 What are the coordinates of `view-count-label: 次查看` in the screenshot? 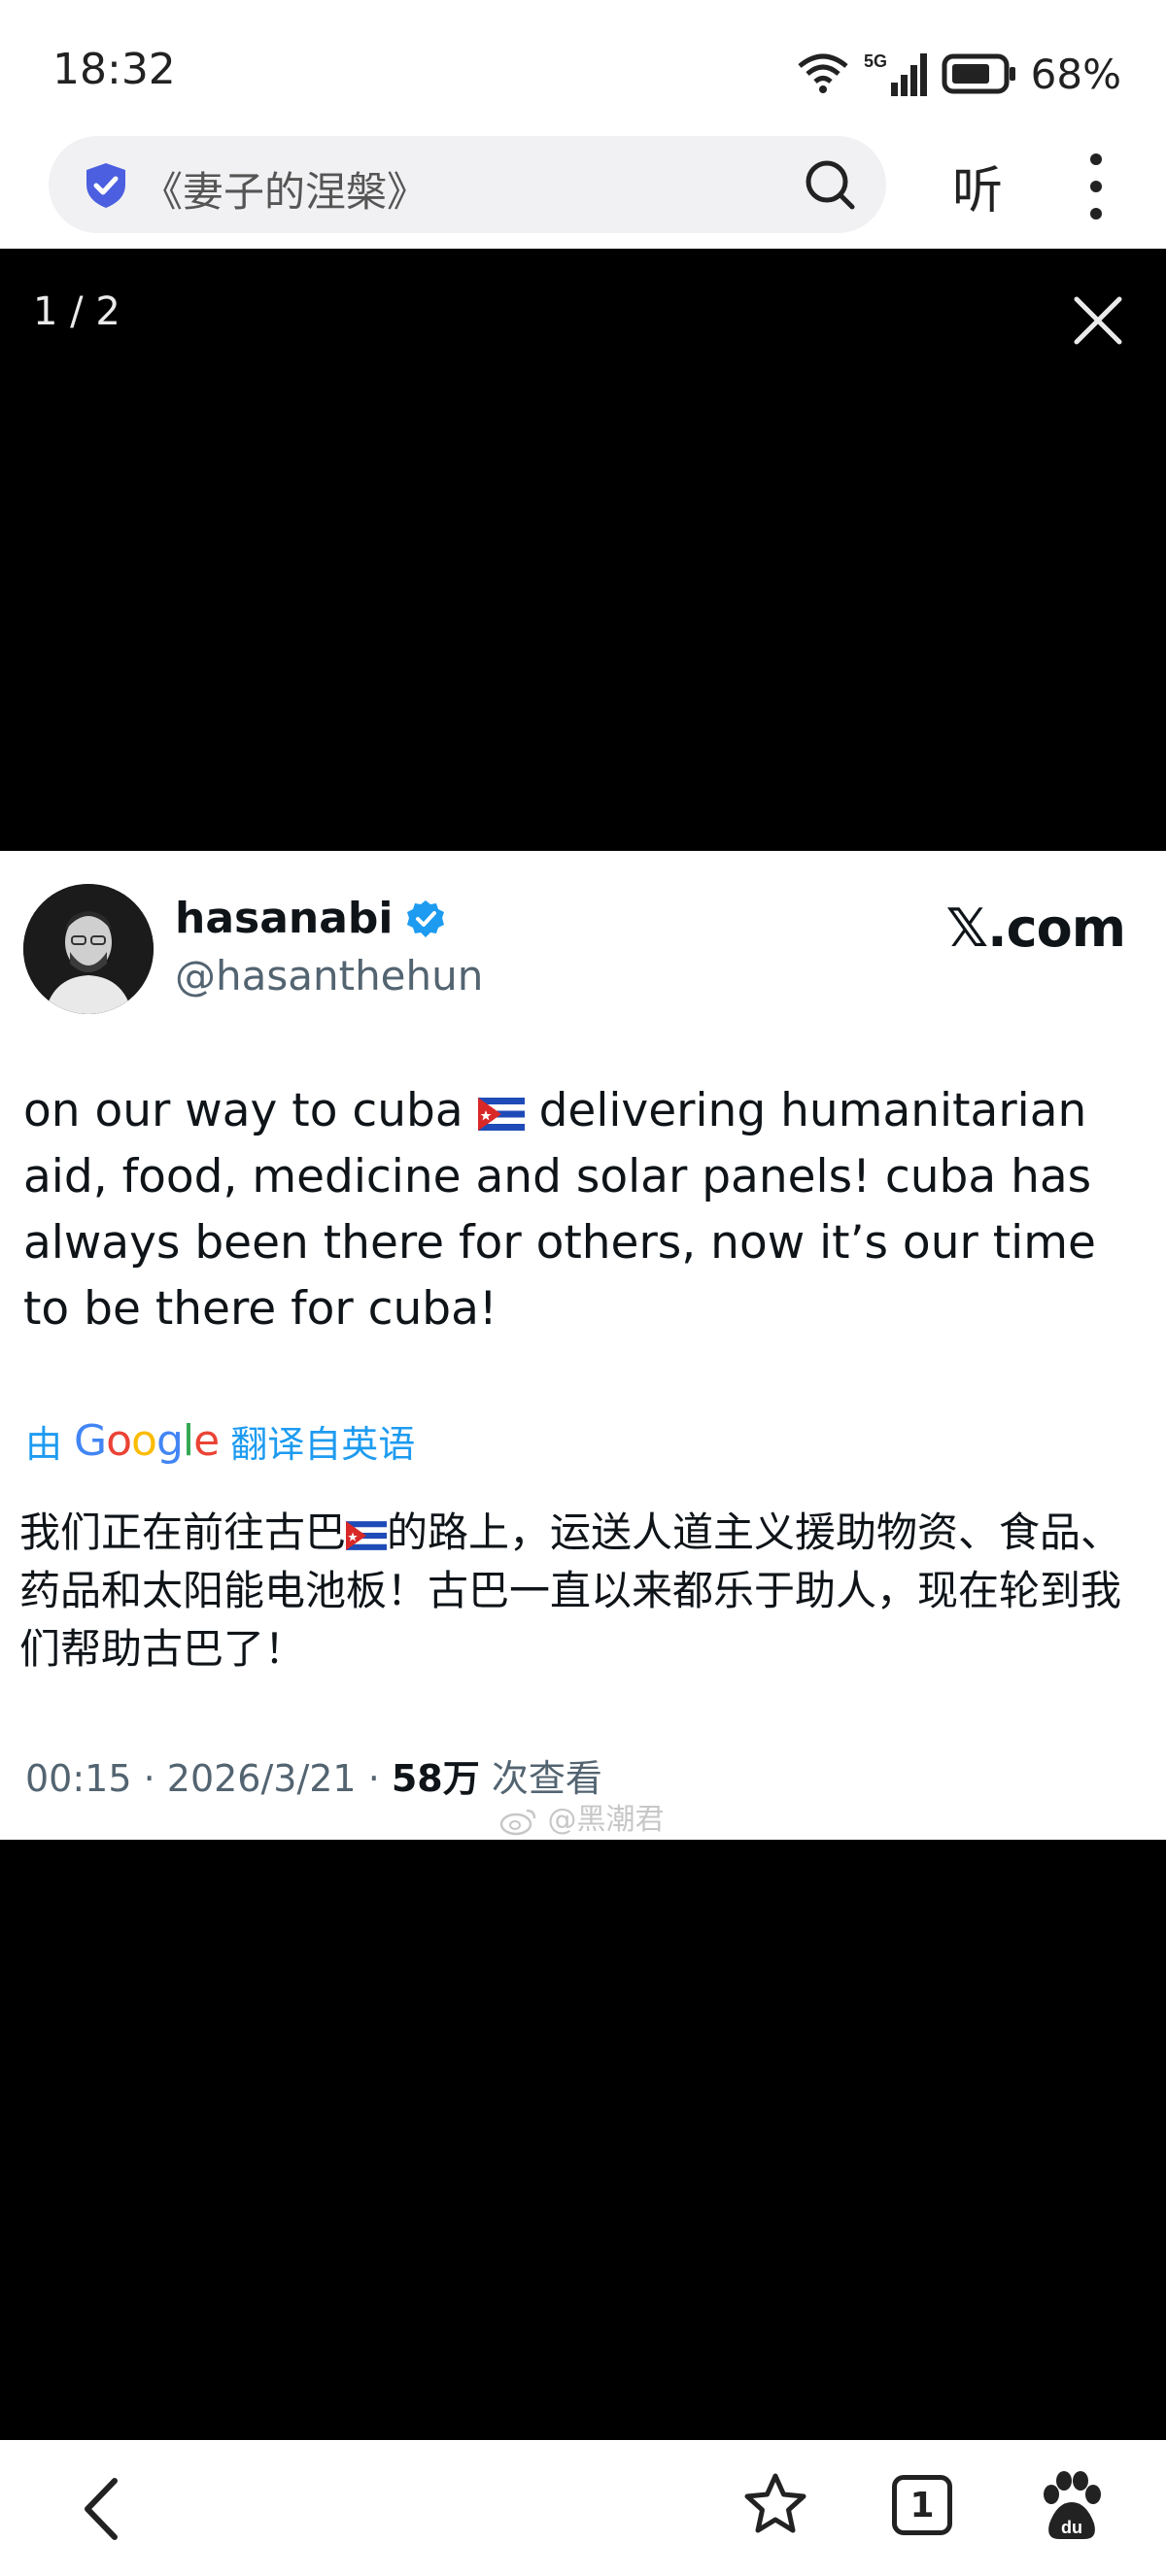 It's located at (540, 1778).